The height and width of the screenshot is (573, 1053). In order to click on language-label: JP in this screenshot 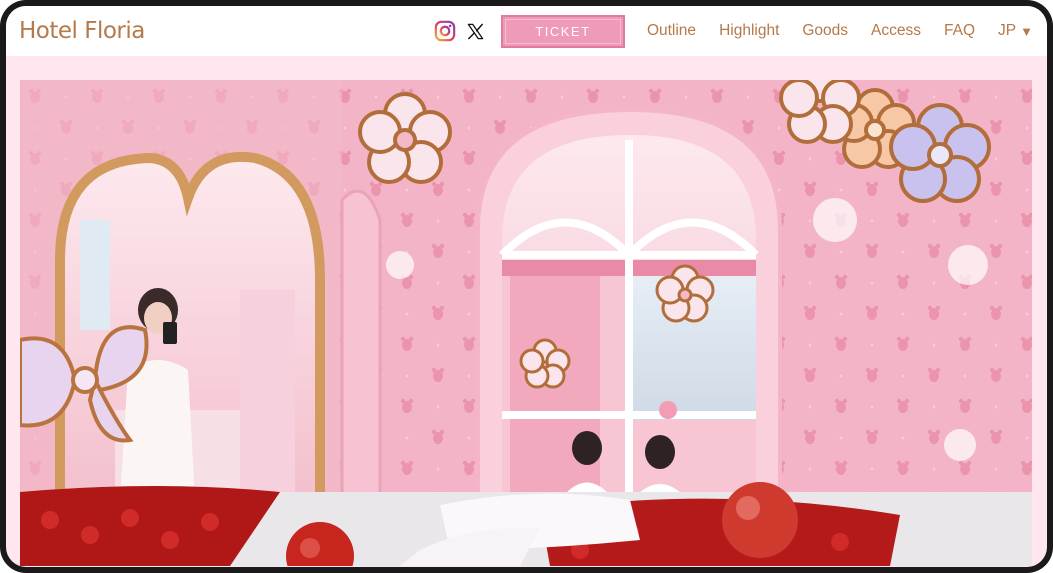, I will do `click(1007, 30)`.